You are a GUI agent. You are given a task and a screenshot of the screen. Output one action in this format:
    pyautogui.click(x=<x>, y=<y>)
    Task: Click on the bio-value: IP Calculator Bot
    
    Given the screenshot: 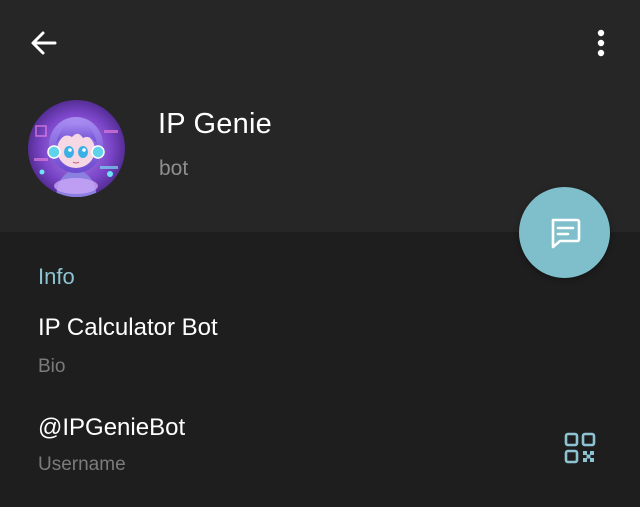 What is the action you would take?
    pyautogui.click(x=128, y=327)
    